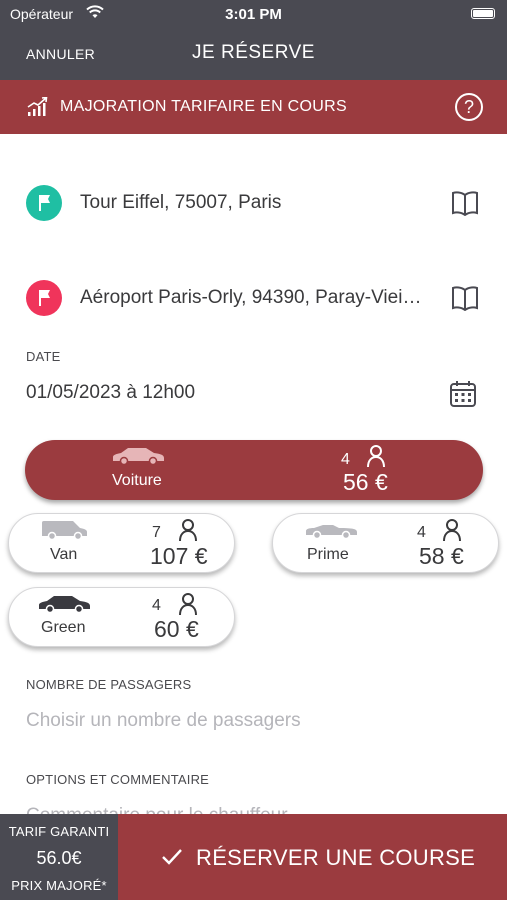 Image resolution: width=507 pixels, height=900 pixels. I want to click on pickup-row: Tour Eiffel, 75007, Paris, so click(253, 203).